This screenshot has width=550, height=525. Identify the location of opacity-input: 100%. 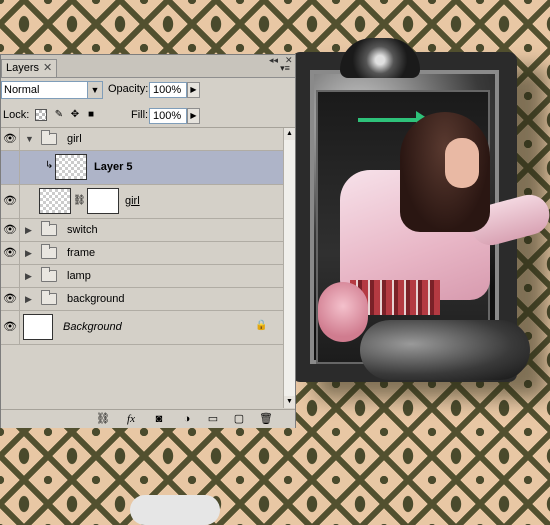
(168, 90).